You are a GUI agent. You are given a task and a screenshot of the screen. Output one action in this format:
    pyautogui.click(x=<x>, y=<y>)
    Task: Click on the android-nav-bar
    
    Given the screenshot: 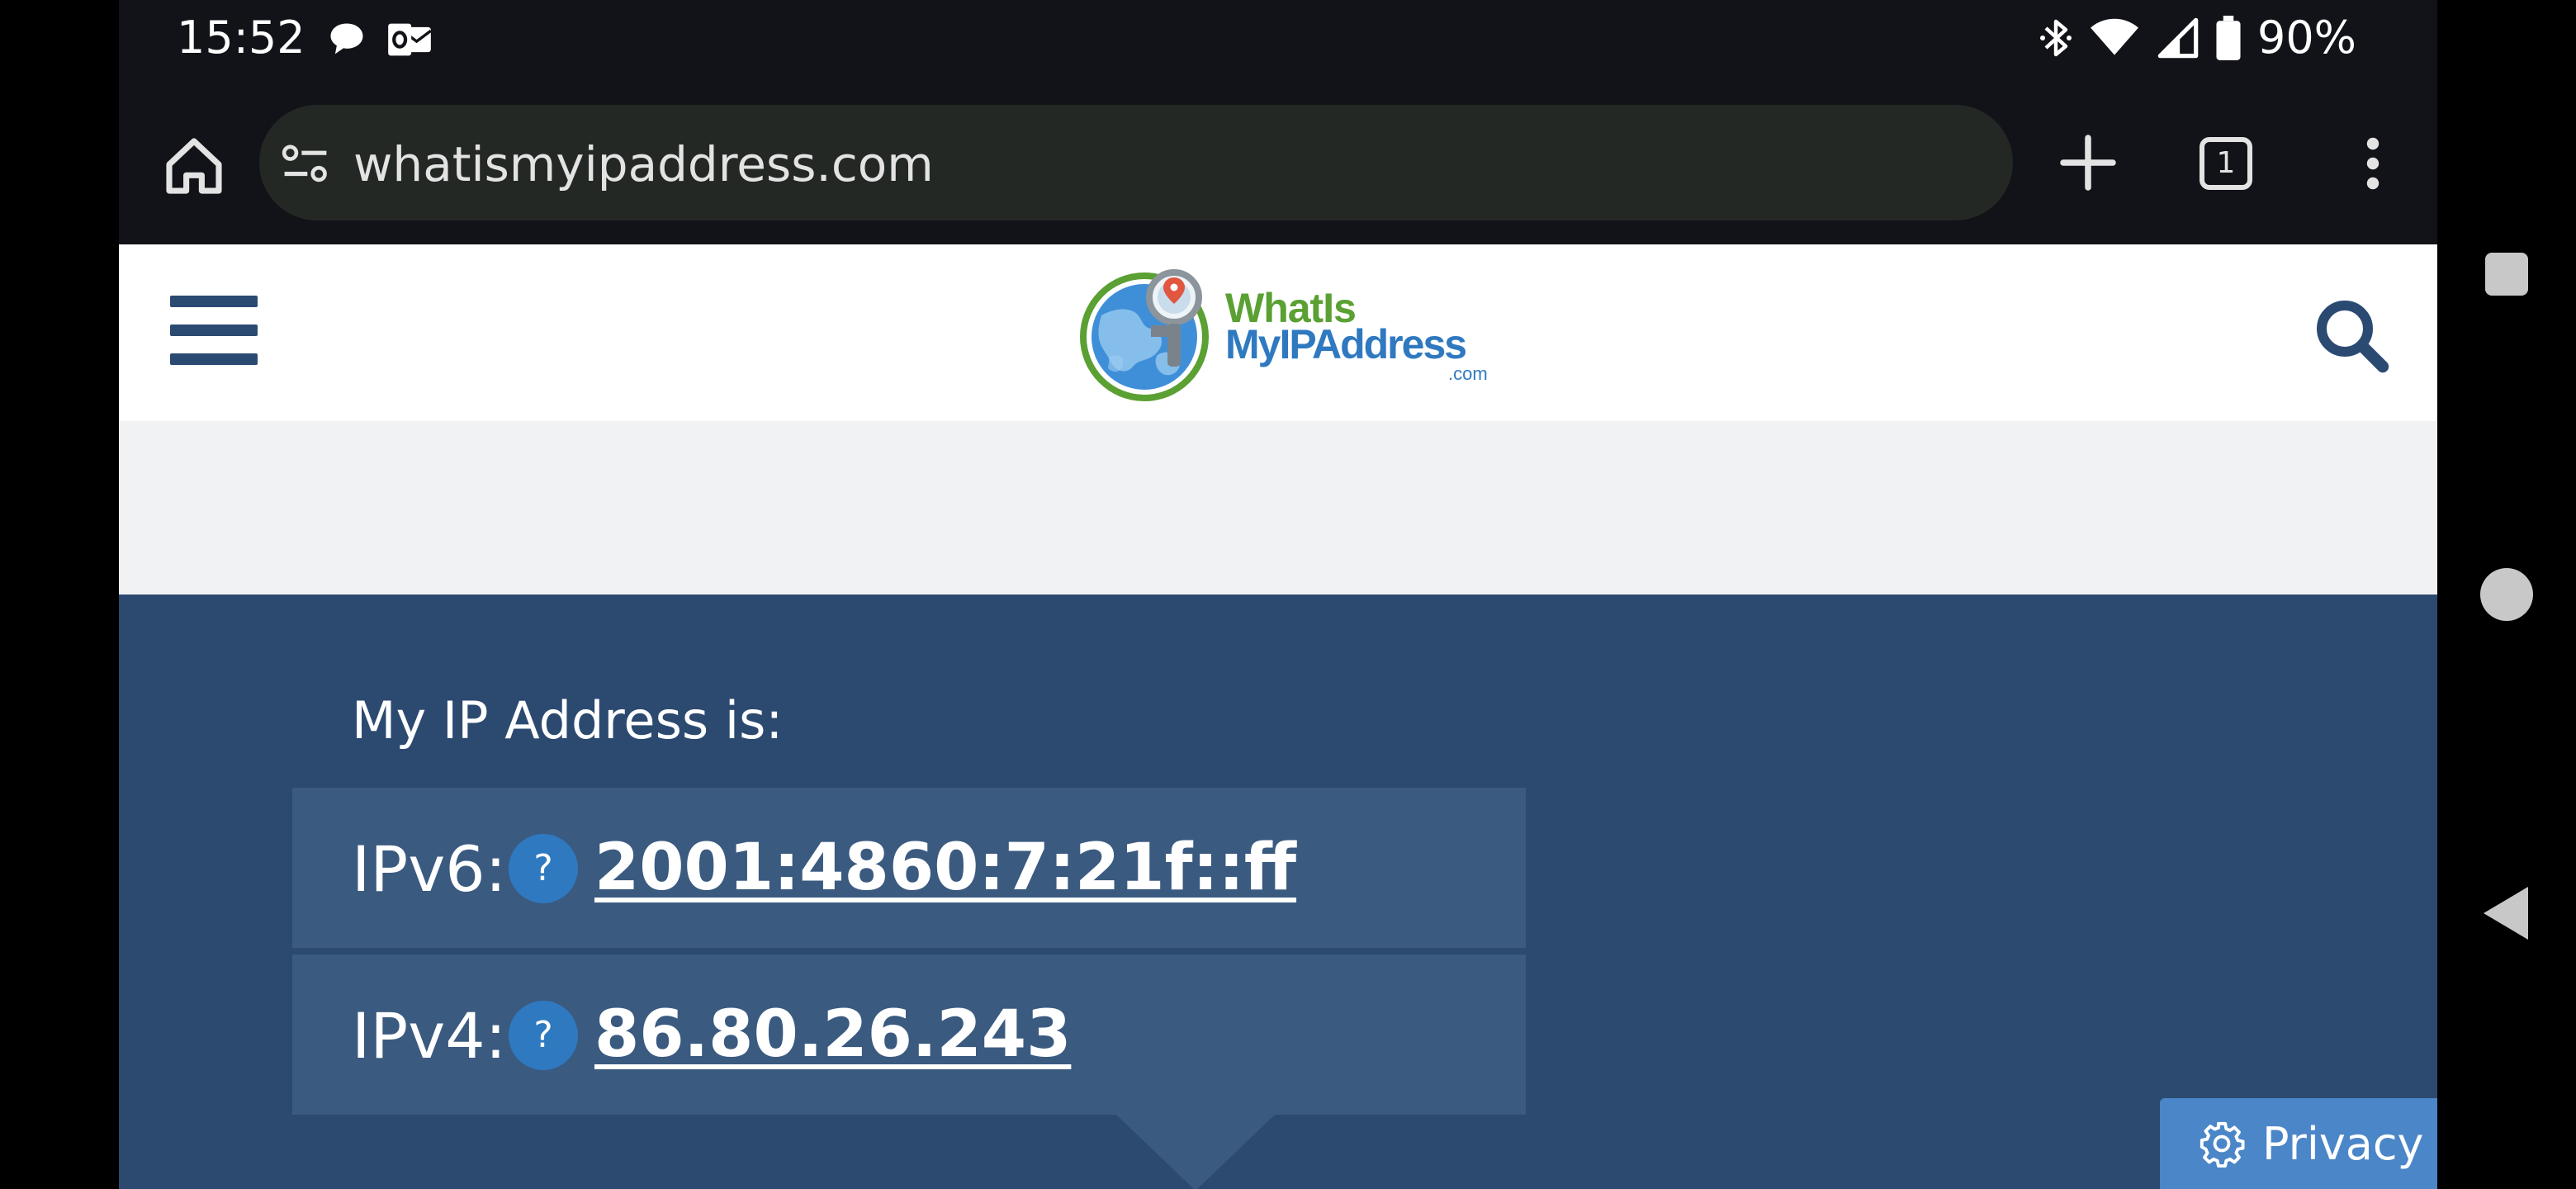 What is the action you would take?
    pyautogui.click(x=2506, y=594)
    